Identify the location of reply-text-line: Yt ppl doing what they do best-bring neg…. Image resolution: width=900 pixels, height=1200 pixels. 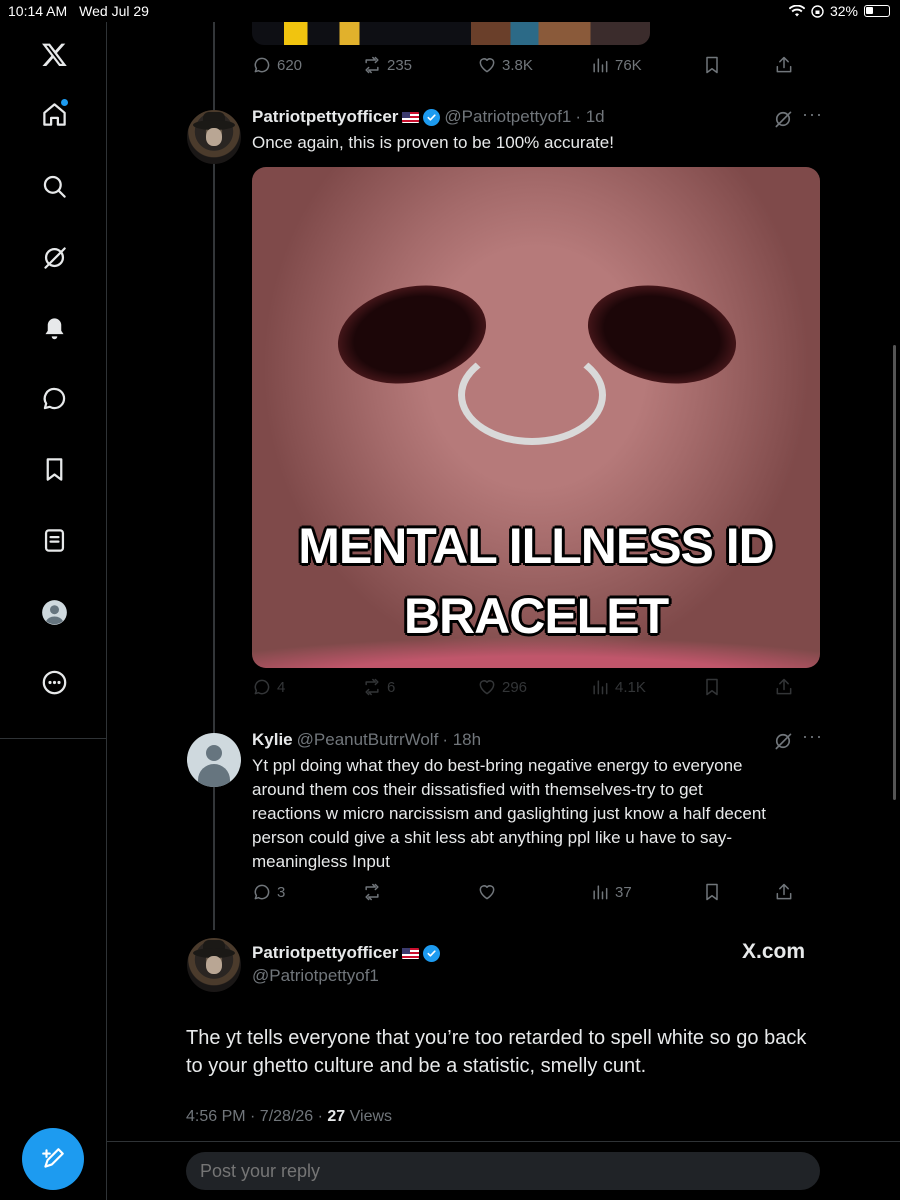
(497, 765).